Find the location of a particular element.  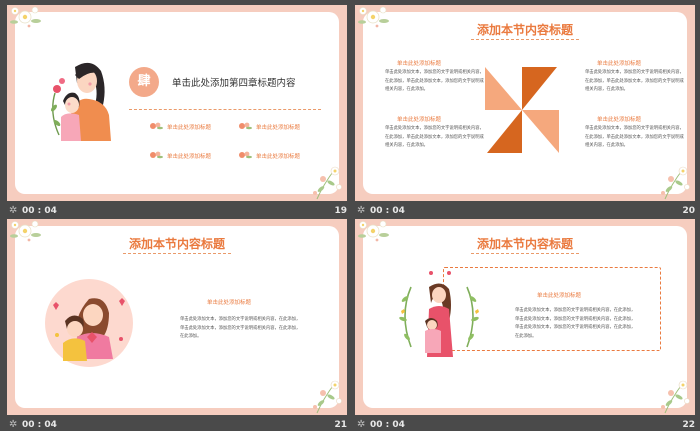

slide-footer: ✲ 00 : 04 22 is located at coordinates (525, 424).